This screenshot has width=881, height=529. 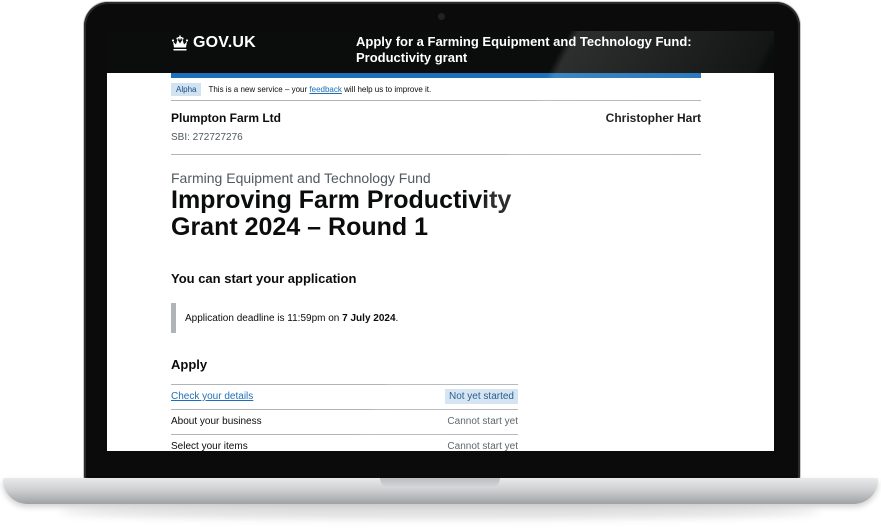 What do you see at coordinates (325, 89) in the screenshot?
I see `feedback-link: feedback` at bounding box center [325, 89].